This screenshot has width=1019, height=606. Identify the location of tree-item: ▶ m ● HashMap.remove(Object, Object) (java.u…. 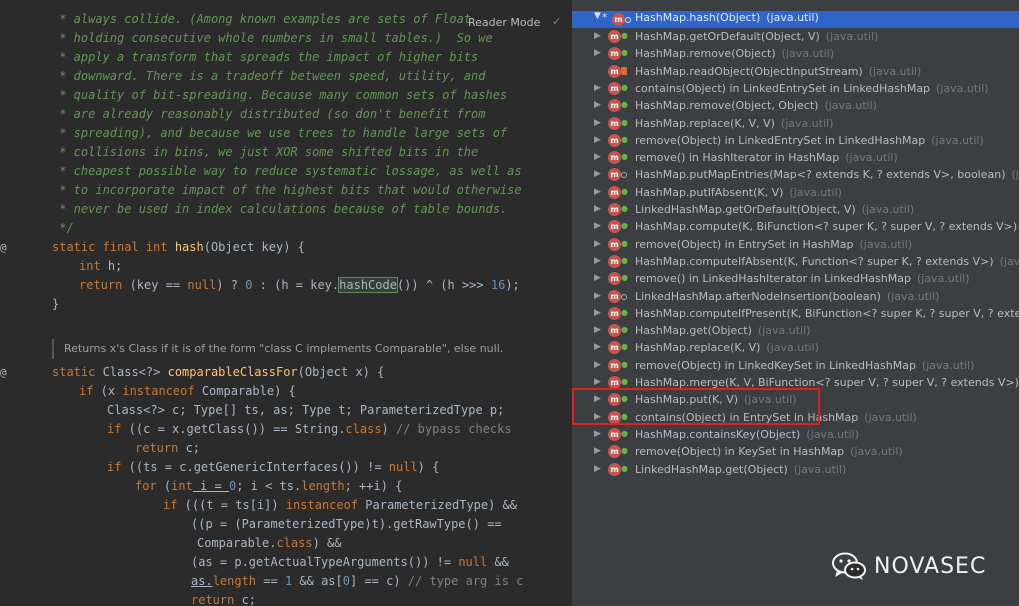
(795, 105).